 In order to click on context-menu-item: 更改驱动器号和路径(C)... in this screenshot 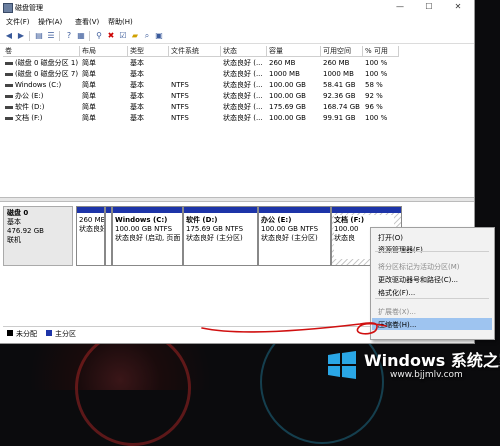, I will do `click(418, 280)`.